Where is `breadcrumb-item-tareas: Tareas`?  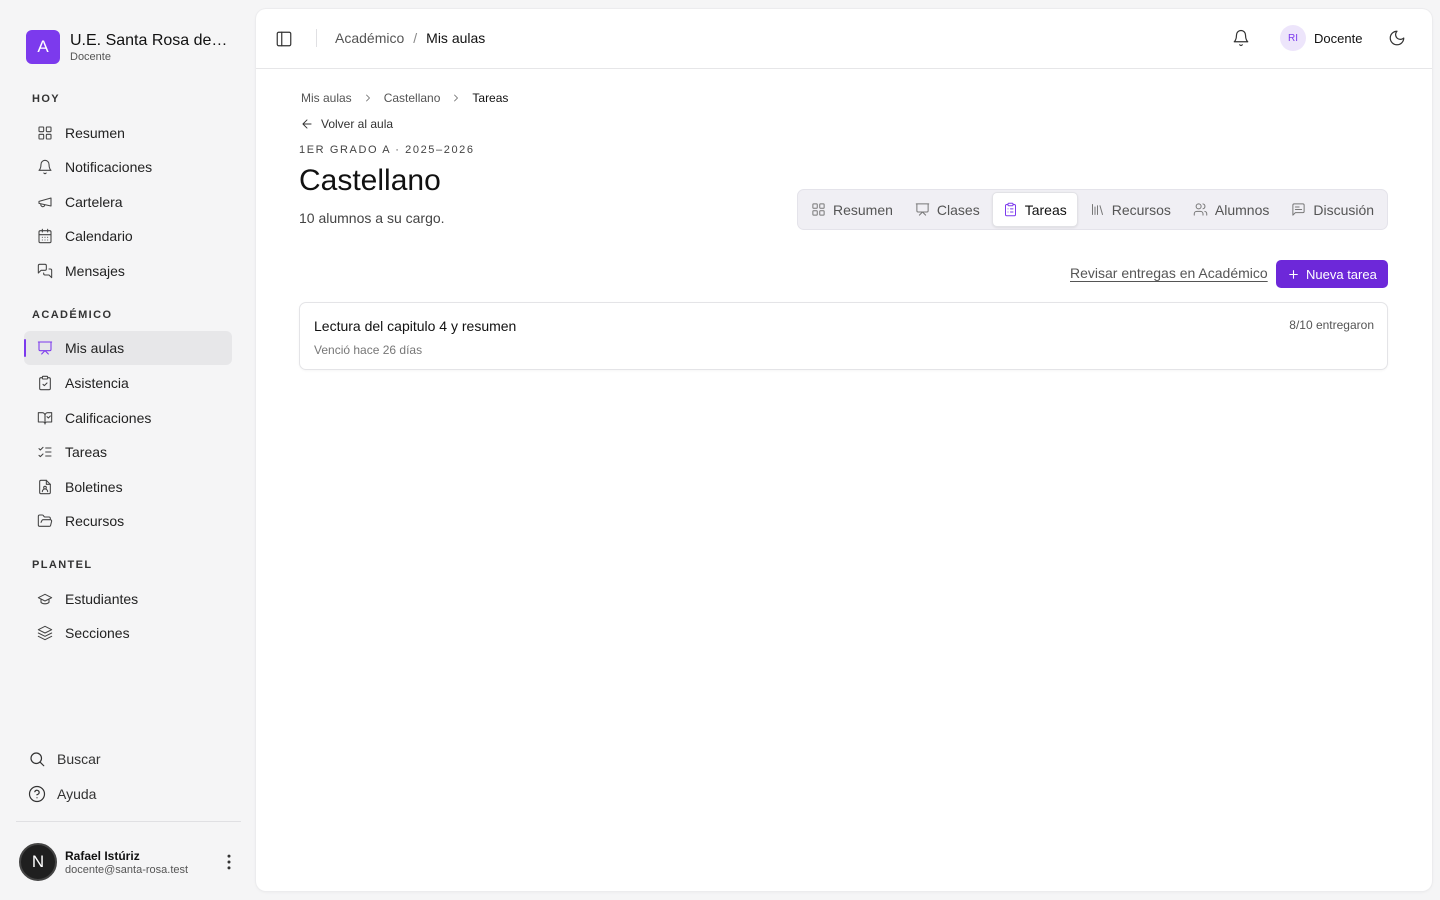 breadcrumb-item-tareas: Tareas is located at coordinates (490, 98).